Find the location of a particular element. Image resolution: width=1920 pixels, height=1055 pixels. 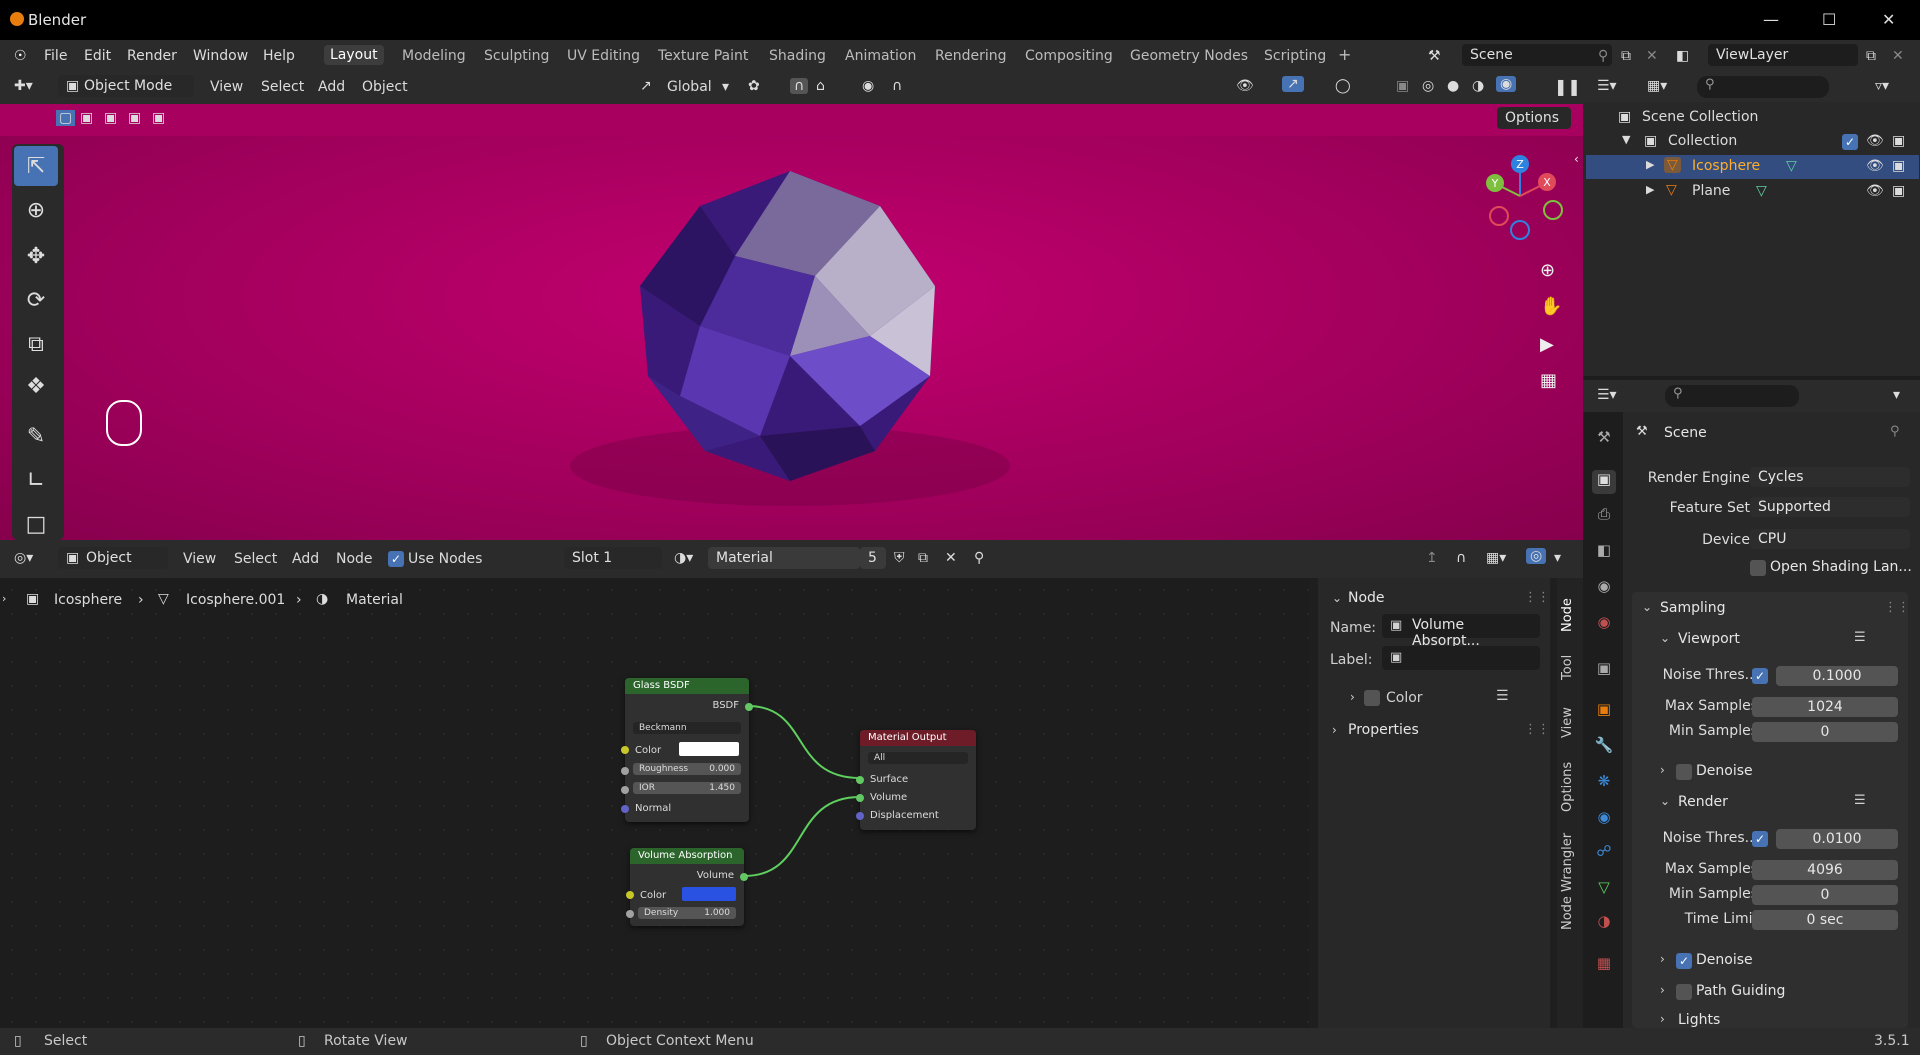

viewport-menu-object: Object is located at coordinates (385, 87).